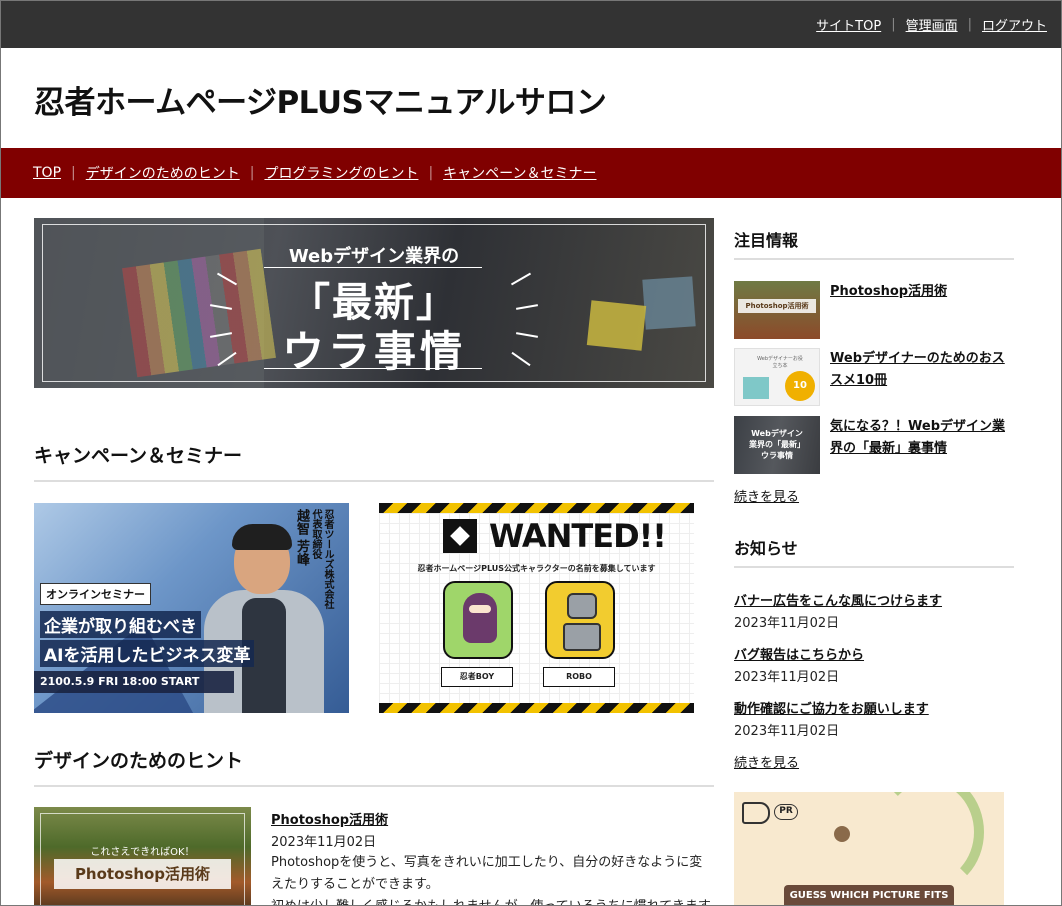  Describe the element at coordinates (580, 620) in the screenshot. I see `robot-character-card` at that location.